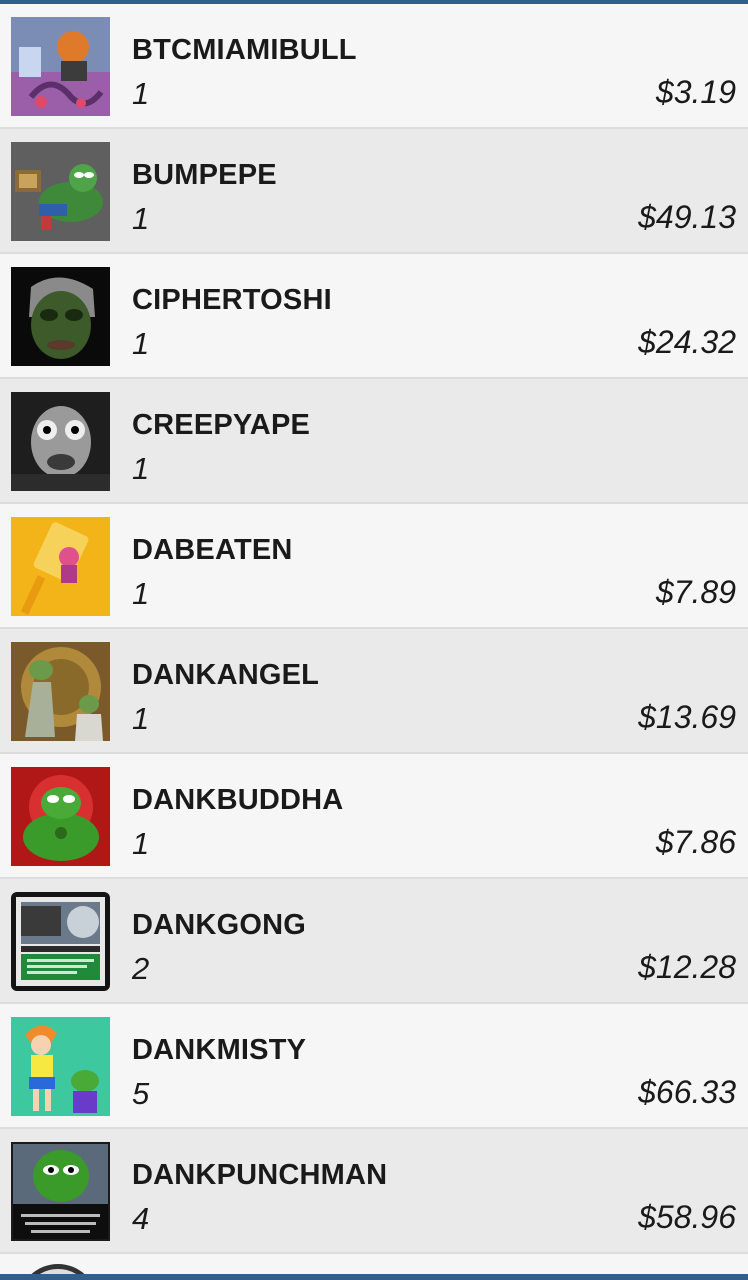 The height and width of the screenshot is (1280, 748). What do you see at coordinates (60, 566) in the screenshot?
I see `fly-swatter-art-icon` at bounding box center [60, 566].